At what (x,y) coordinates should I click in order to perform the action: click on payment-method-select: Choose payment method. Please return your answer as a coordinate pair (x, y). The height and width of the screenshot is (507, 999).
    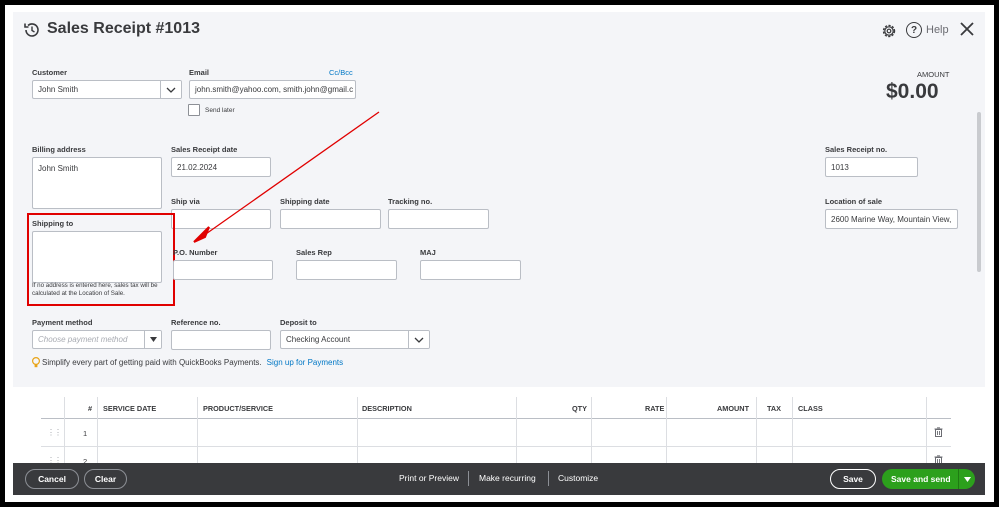
    Looking at the image, I should click on (97, 339).